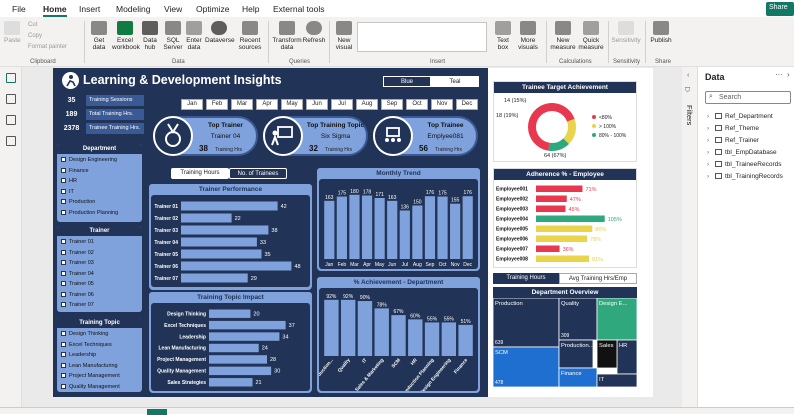 Image resolution: width=794 pixels, height=415 pixels. Describe the element at coordinates (217, 104) in the screenshot. I see `month-feb: Feb` at that location.